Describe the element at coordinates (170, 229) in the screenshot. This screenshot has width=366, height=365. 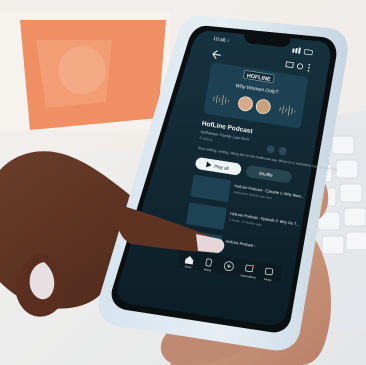
I see `finger-overlay` at that location.